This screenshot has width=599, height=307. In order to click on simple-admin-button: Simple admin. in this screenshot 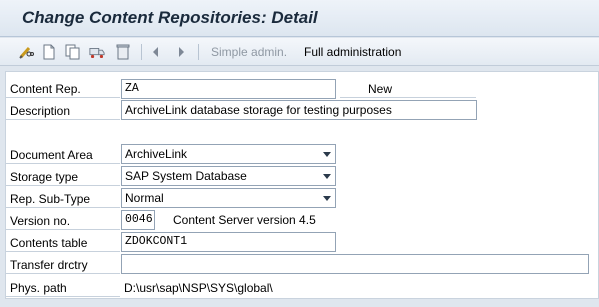, I will do `click(249, 52)`.